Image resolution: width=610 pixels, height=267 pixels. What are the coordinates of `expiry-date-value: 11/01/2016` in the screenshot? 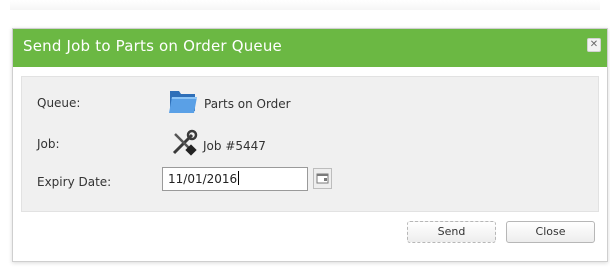 It's located at (203, 179).